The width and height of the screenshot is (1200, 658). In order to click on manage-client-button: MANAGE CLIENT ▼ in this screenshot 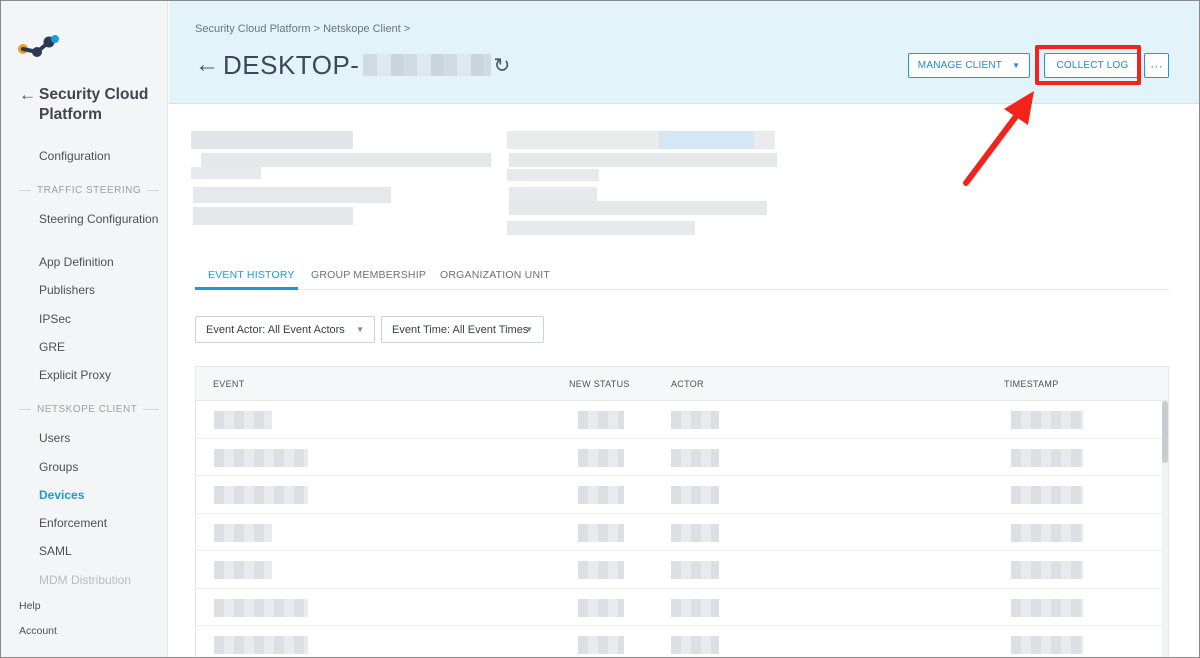, I will do `click(969, 65)`.